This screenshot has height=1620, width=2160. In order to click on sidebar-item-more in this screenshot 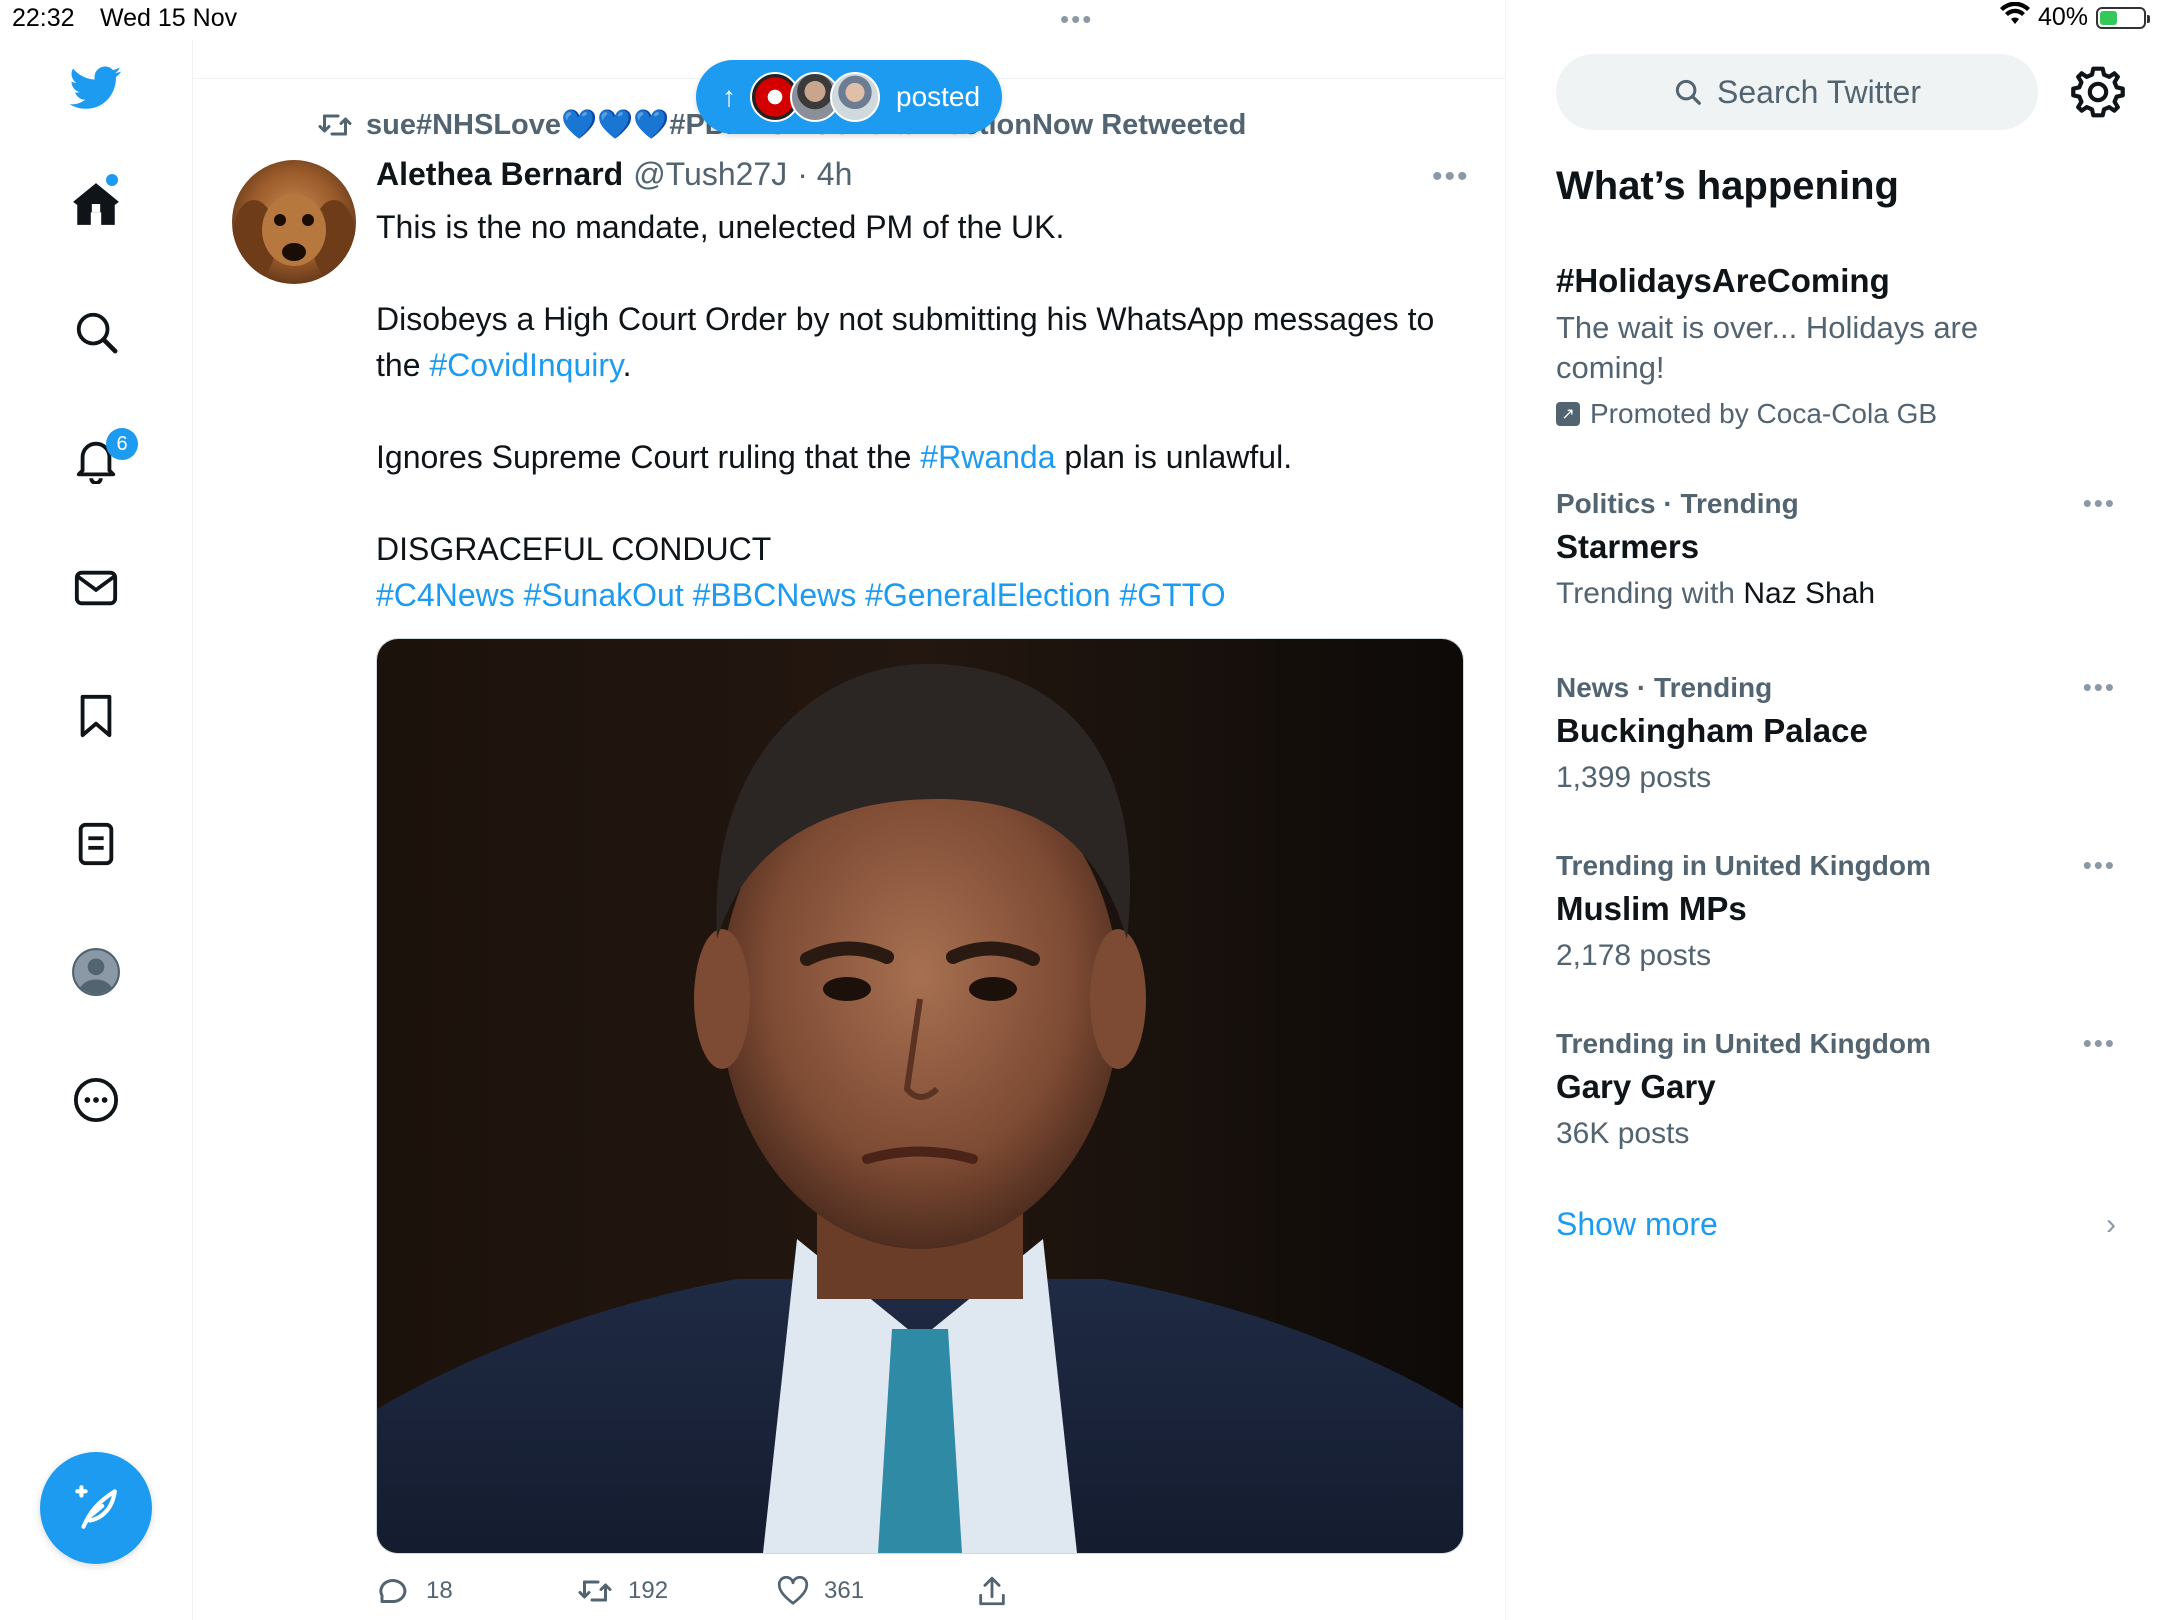, I will do `click(96, 1100)`.